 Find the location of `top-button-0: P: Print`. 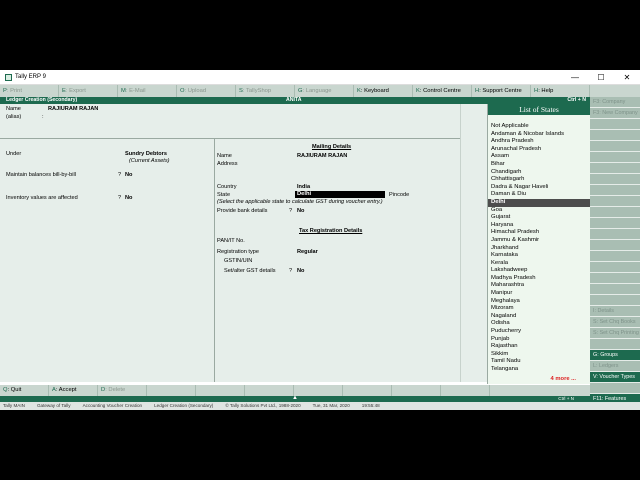

top-button-0: P: Print is located at coordinates (29, 91).